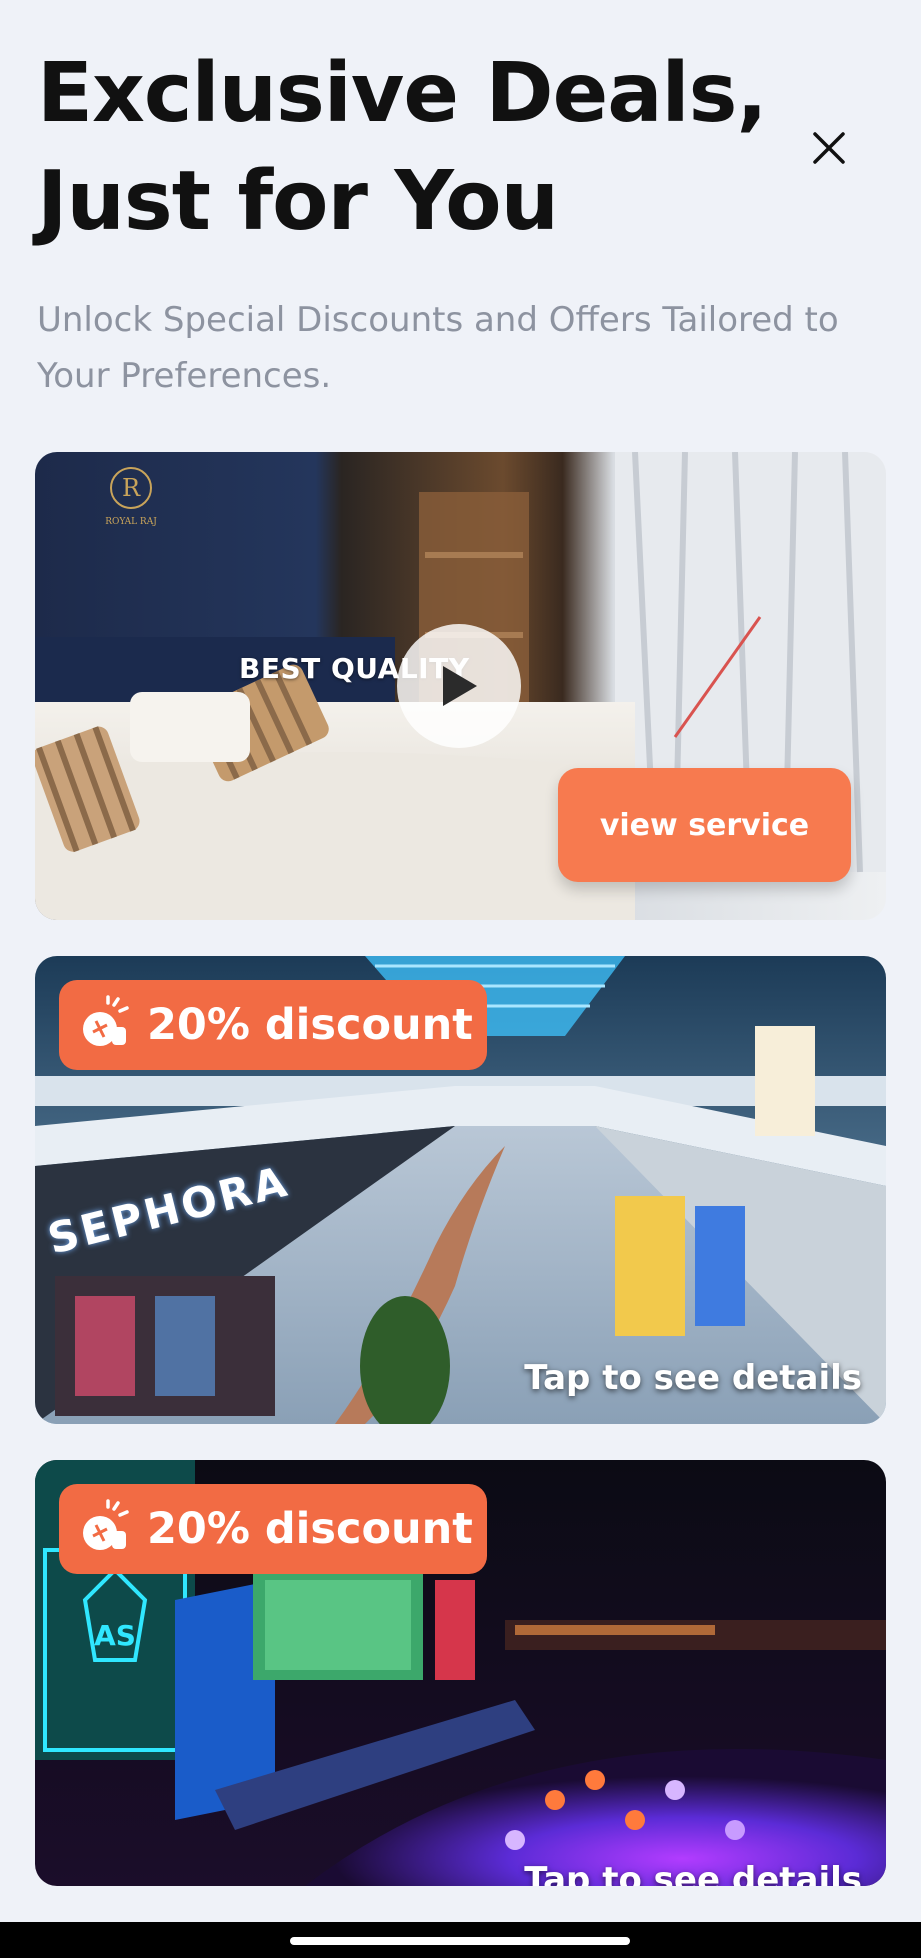  What do you see at coordinates (115, 1635) in the screenshot?
I see `svg-text: AS` at bounding box center [115, 1635].